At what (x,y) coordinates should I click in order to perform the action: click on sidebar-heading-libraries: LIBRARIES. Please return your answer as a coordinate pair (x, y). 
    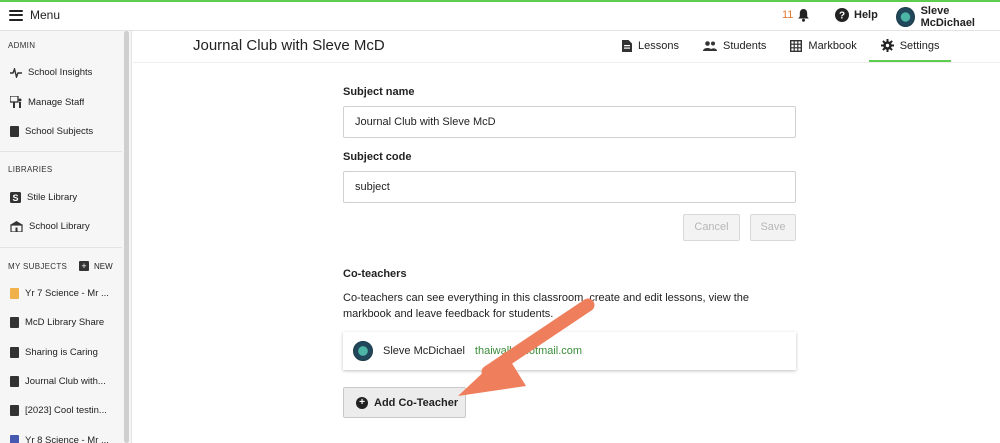
    Looking at the image, I should click on (30, 169).